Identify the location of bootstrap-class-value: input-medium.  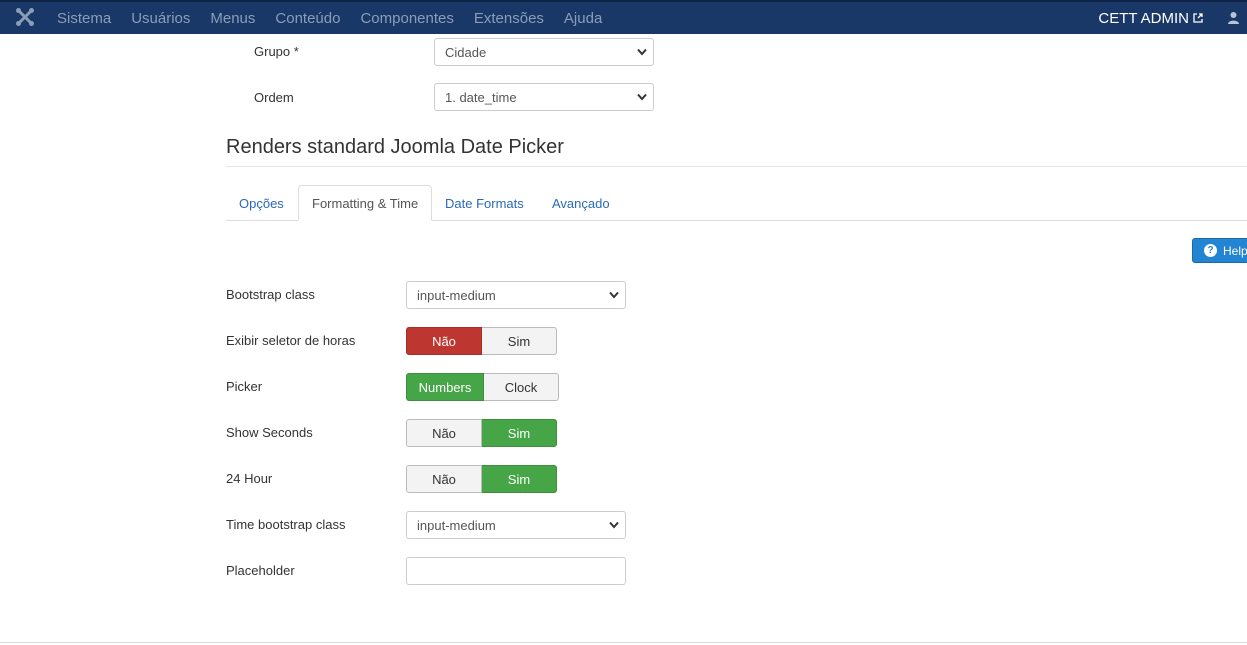
(456, 295).